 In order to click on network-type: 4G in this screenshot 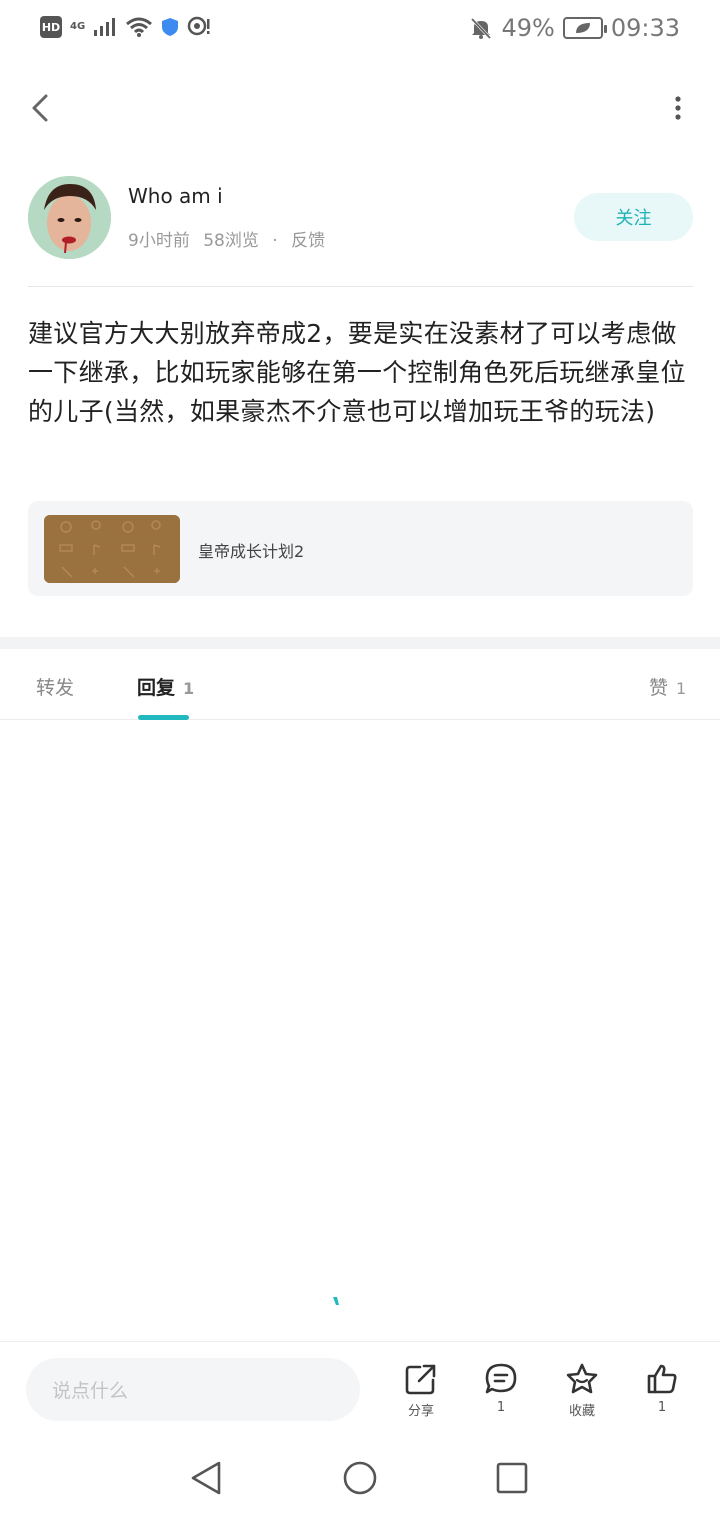, I will do `click(78, 26)`.